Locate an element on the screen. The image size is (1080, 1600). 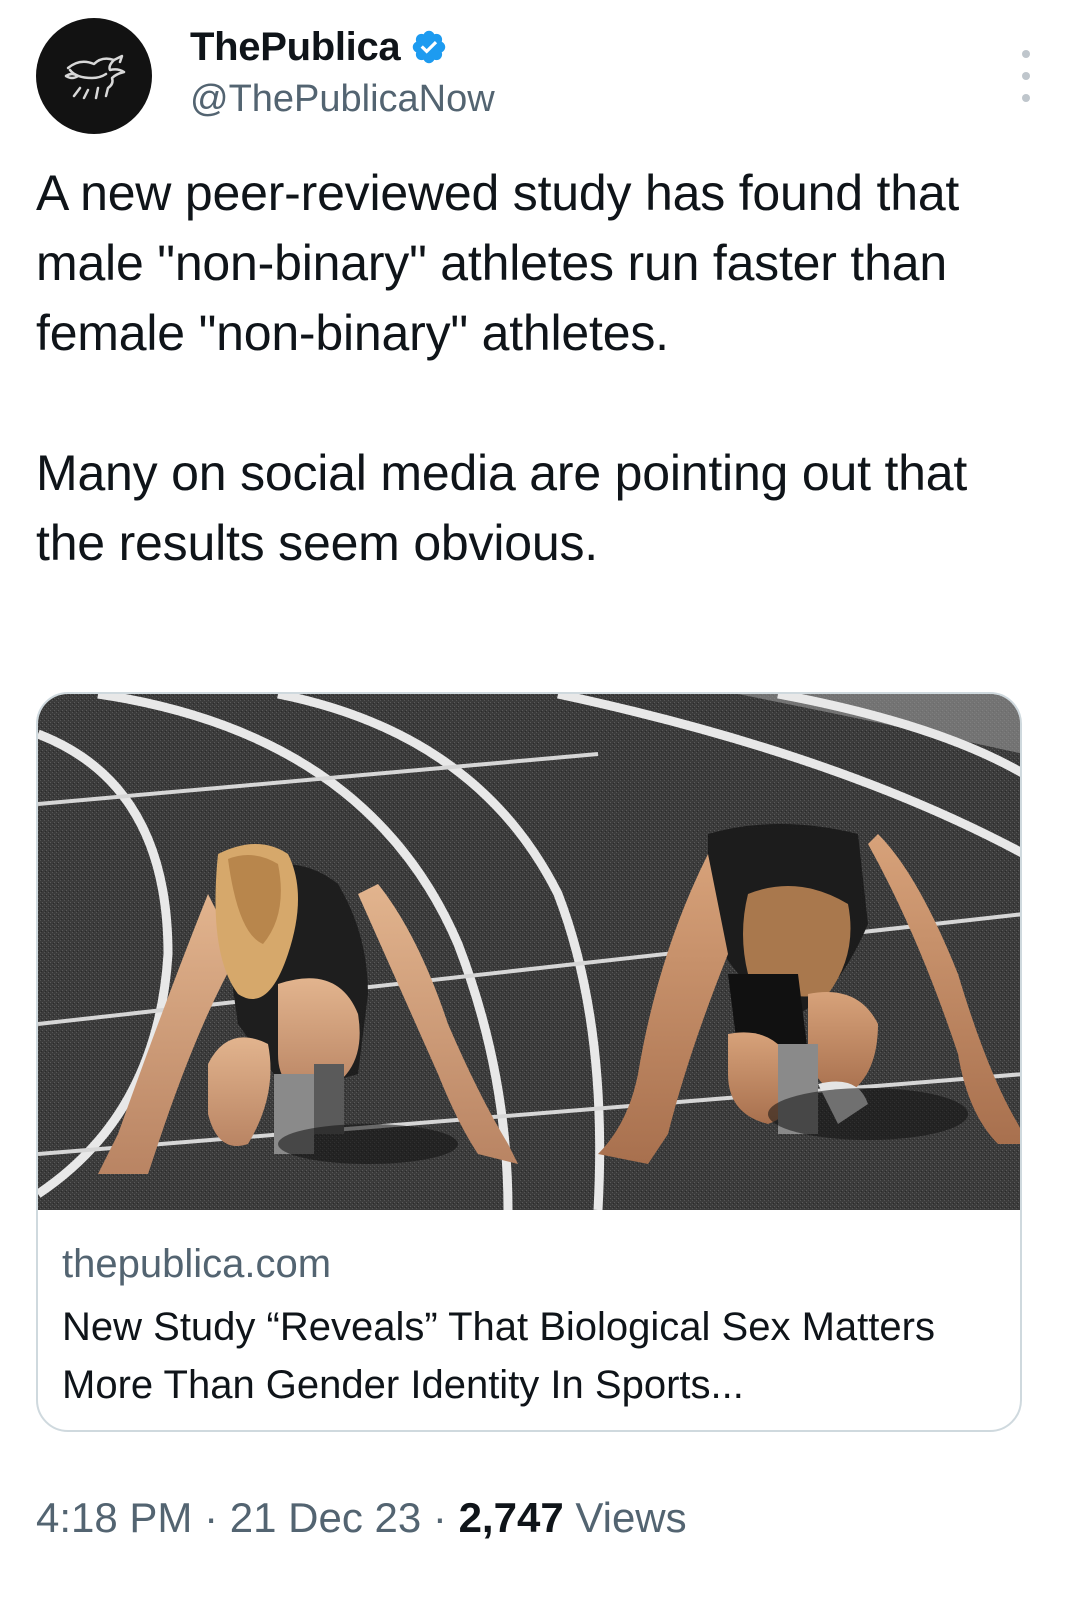
display-name: ThePublica is located at coordinates (295, 47).